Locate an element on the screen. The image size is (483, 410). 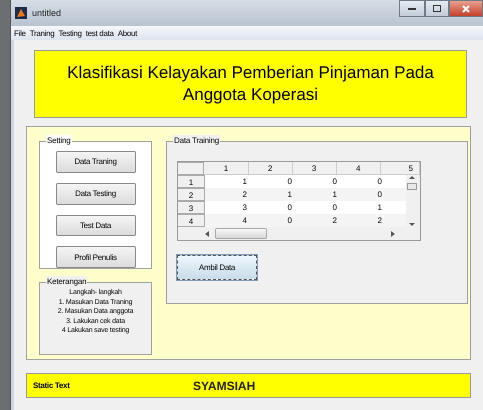
maximize-button is located at coordinates (437, 8).